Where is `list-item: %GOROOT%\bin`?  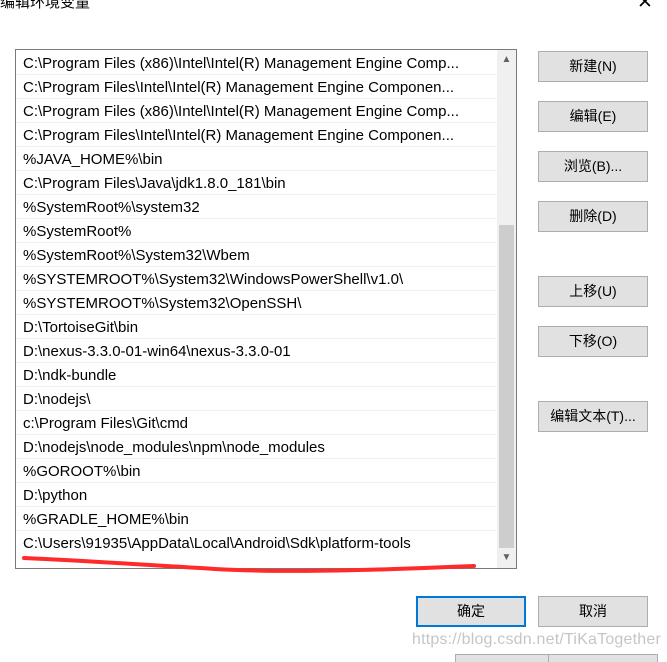 list-item: %GOROOT%\bin is located at coordinates (256, 471).